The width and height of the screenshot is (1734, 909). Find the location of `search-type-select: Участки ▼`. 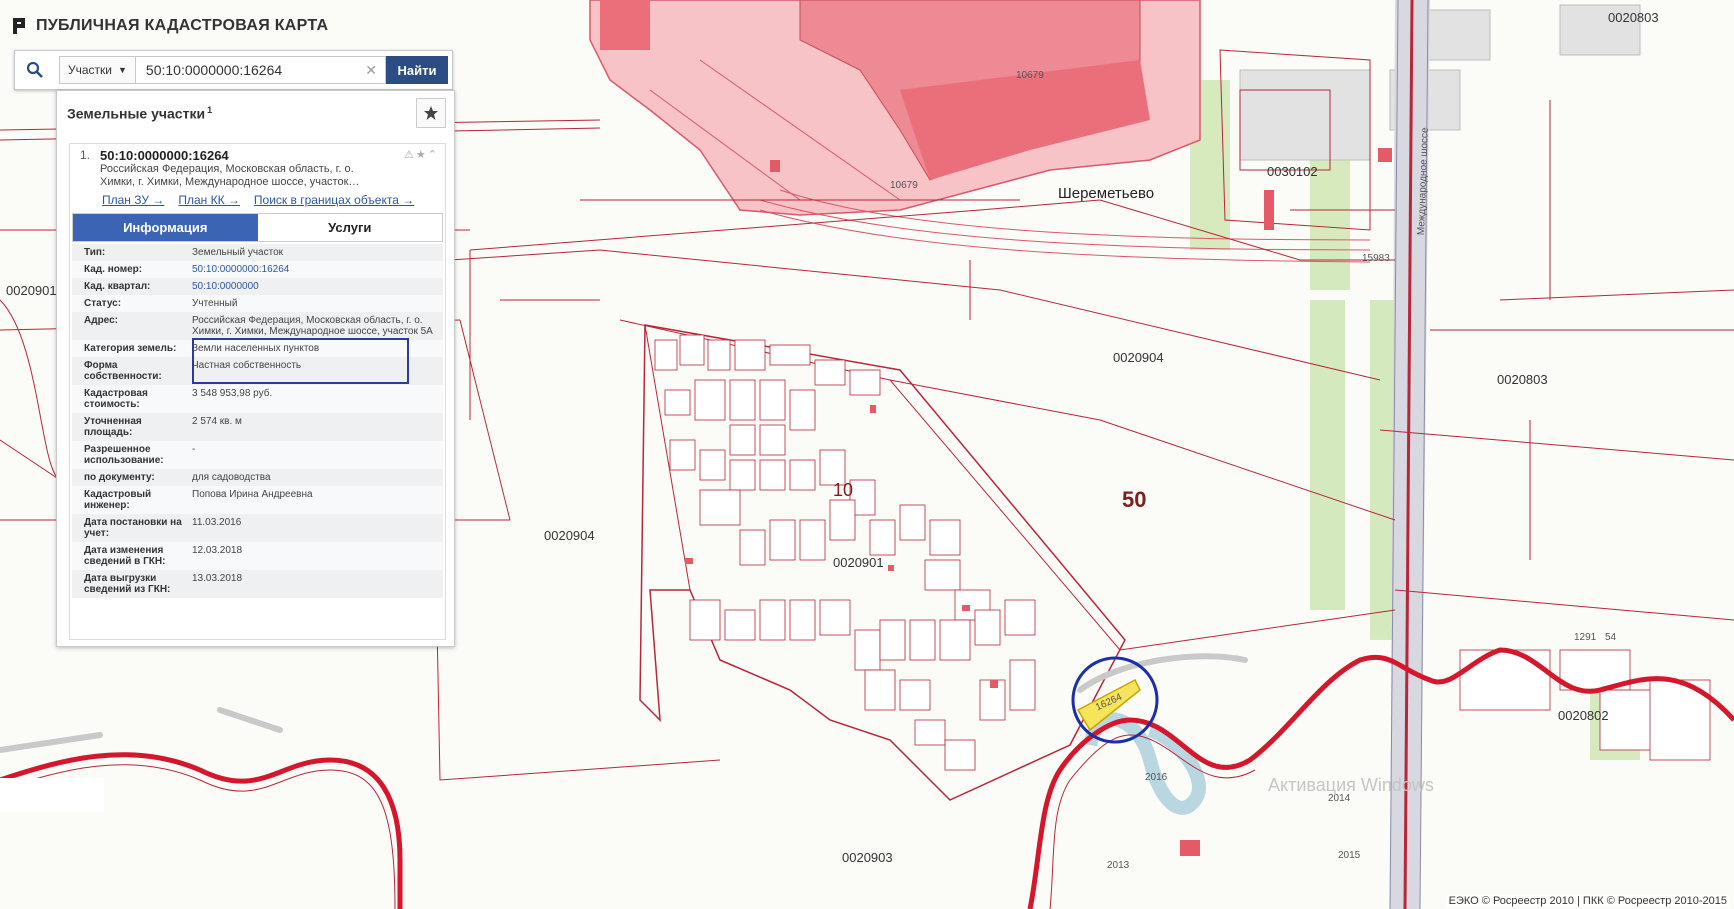

search-type-select: Участки ▼ is located at coordinates (97, 70).